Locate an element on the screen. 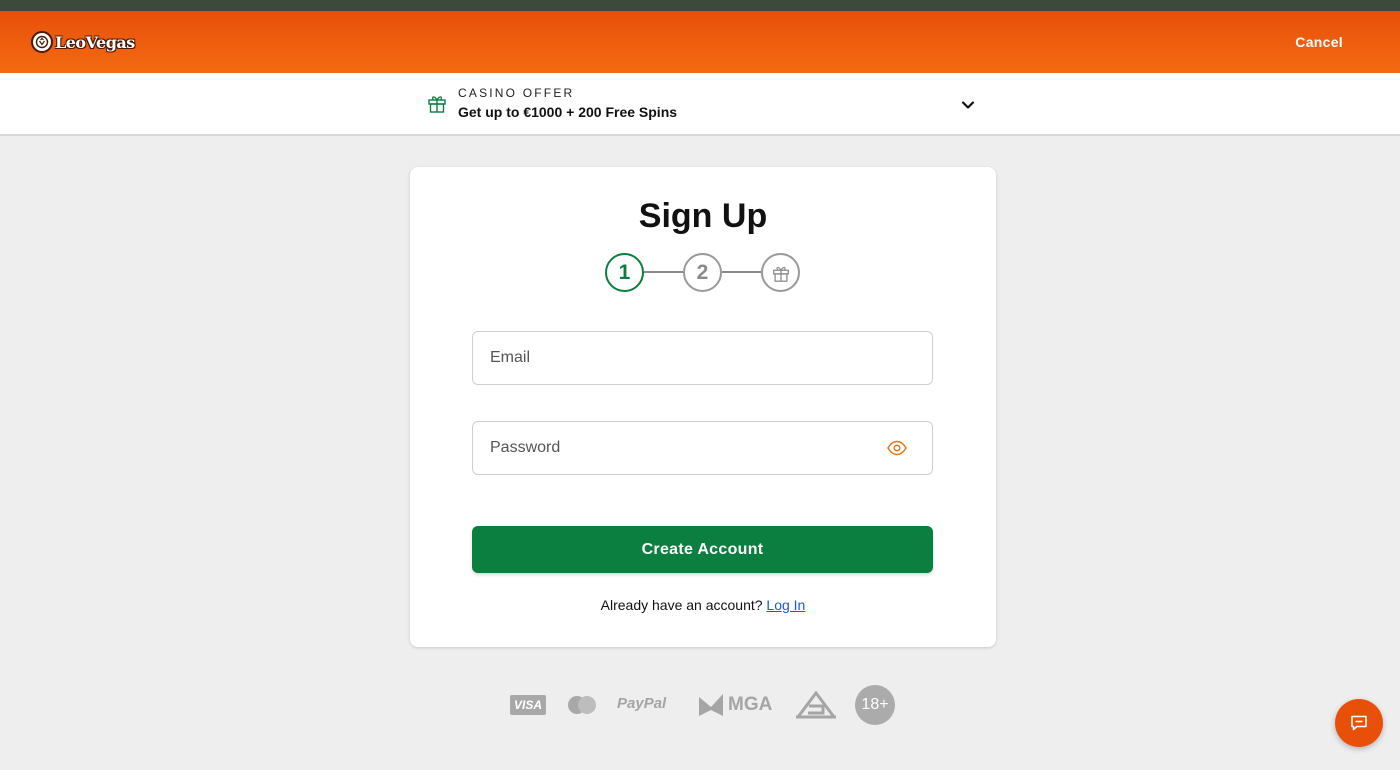  email-input is located at coordinates (702, 358).